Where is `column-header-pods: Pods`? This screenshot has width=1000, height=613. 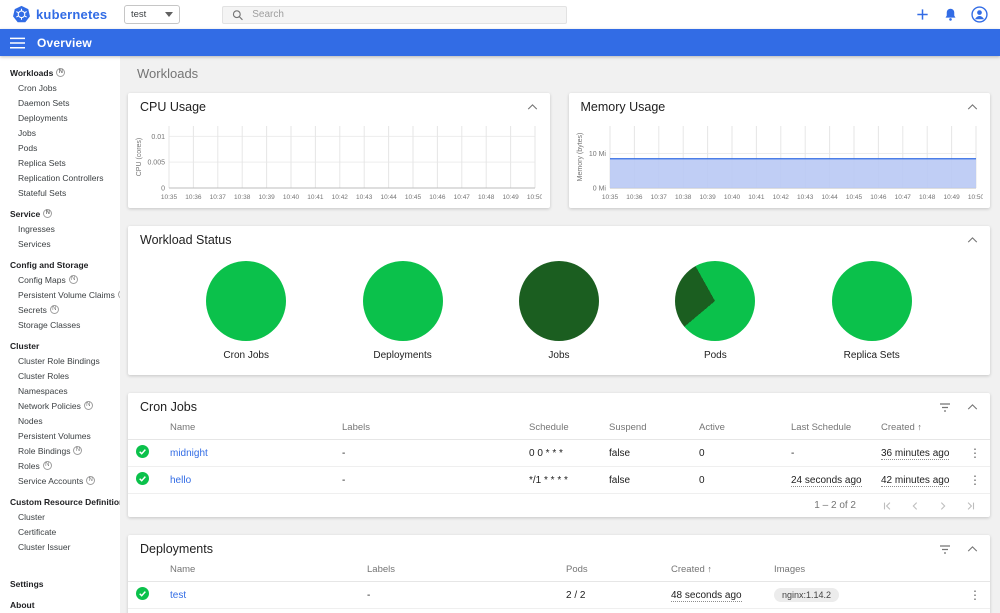 column-header-pods: Pods is located at coordinates (610, 570).